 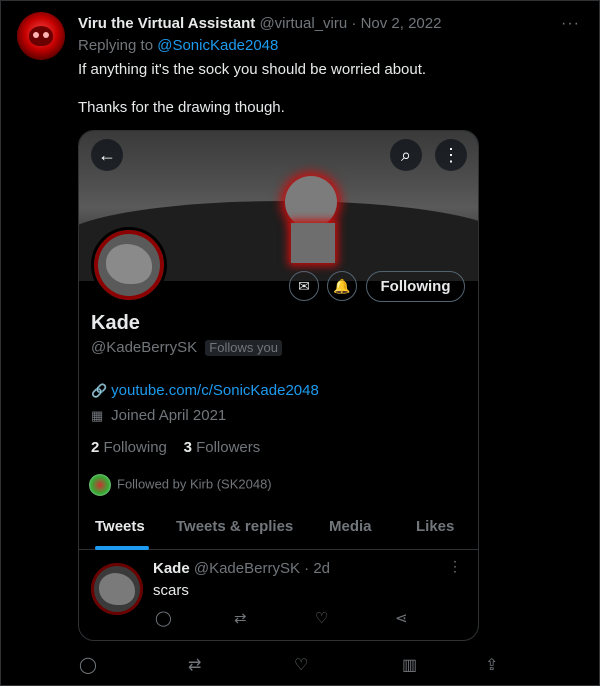 What do you see at coordinates (88, 665) in the screenshot?
I see `reply-icon: ◯` at bounding box center [88, 665].